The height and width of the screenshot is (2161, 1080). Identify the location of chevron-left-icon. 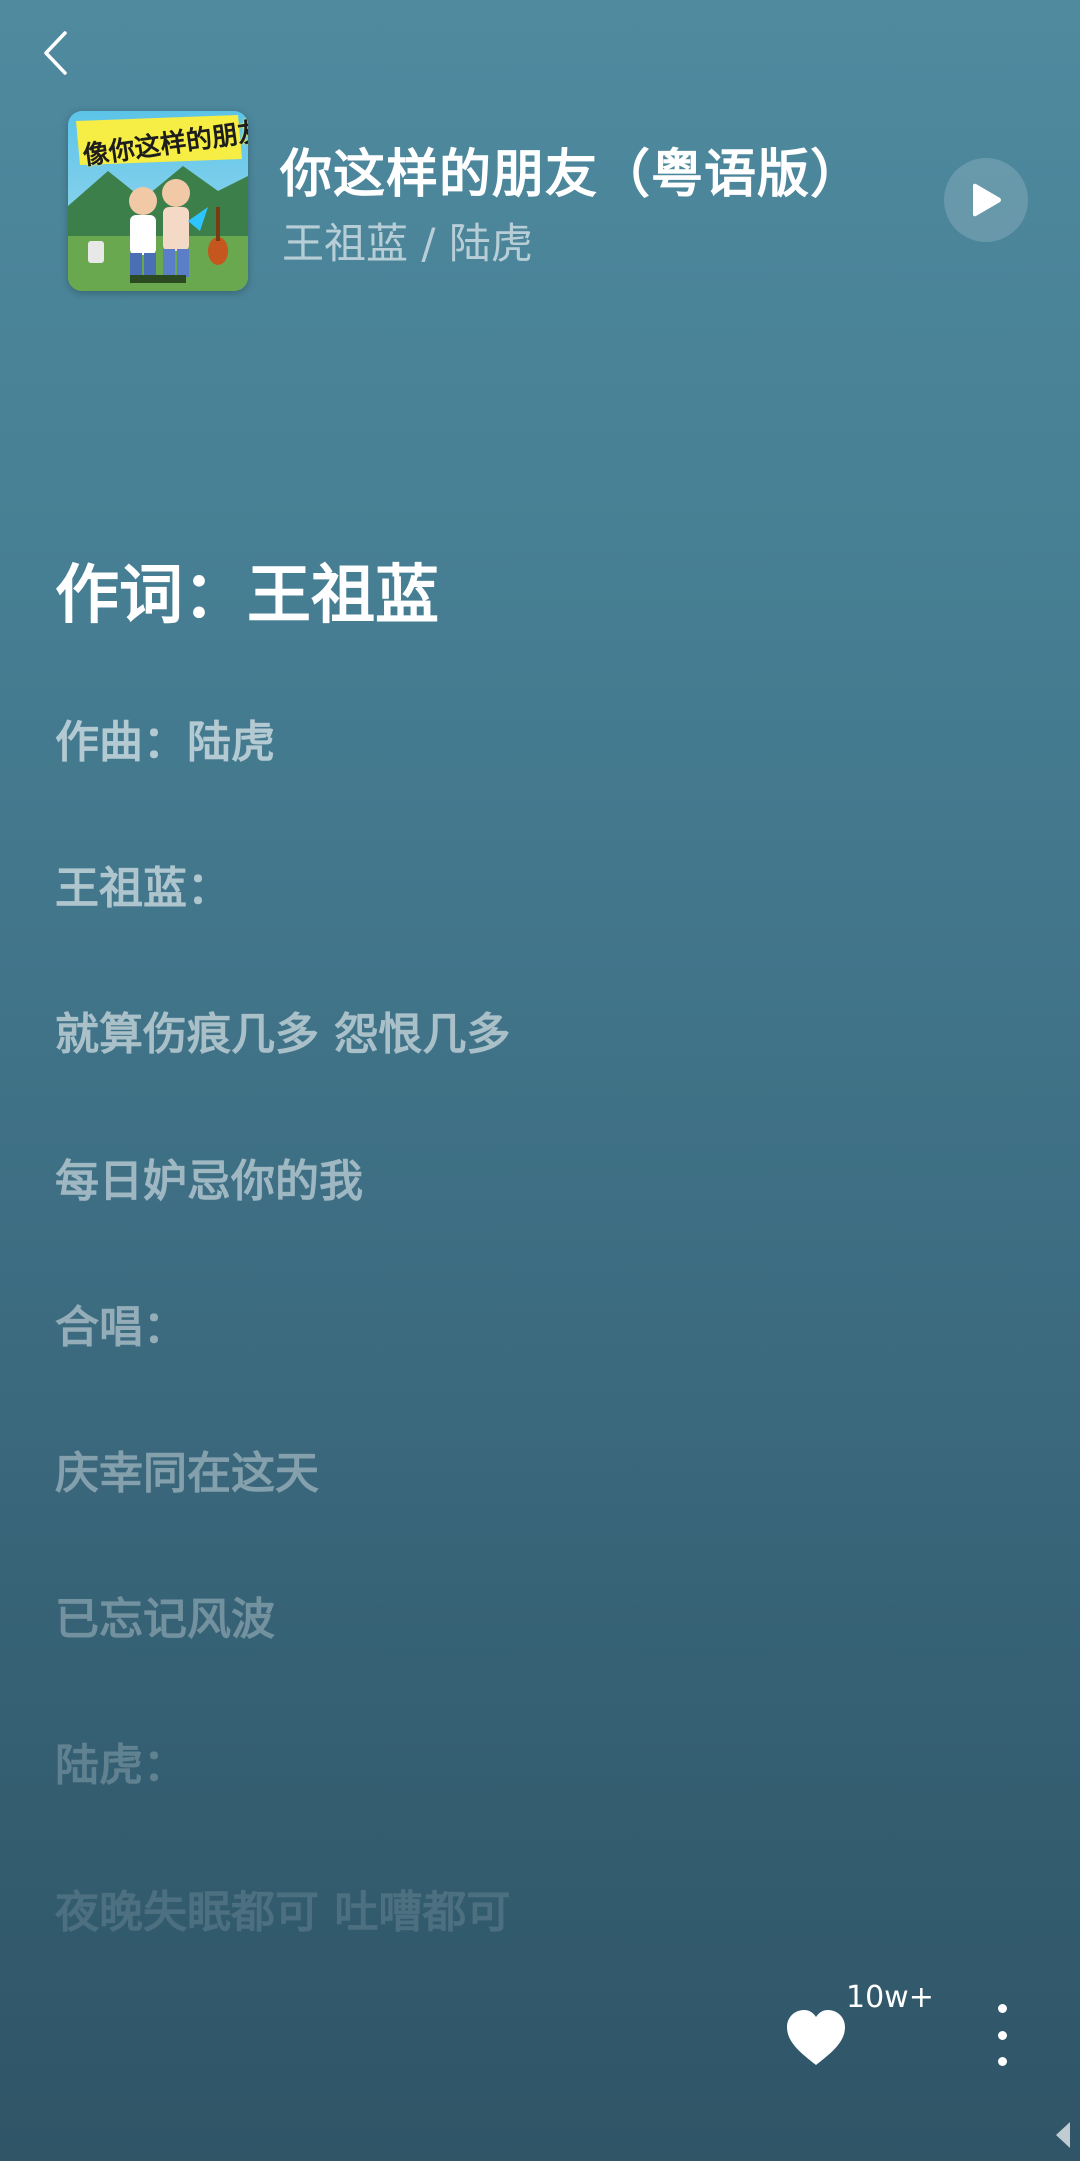
(55, 53).